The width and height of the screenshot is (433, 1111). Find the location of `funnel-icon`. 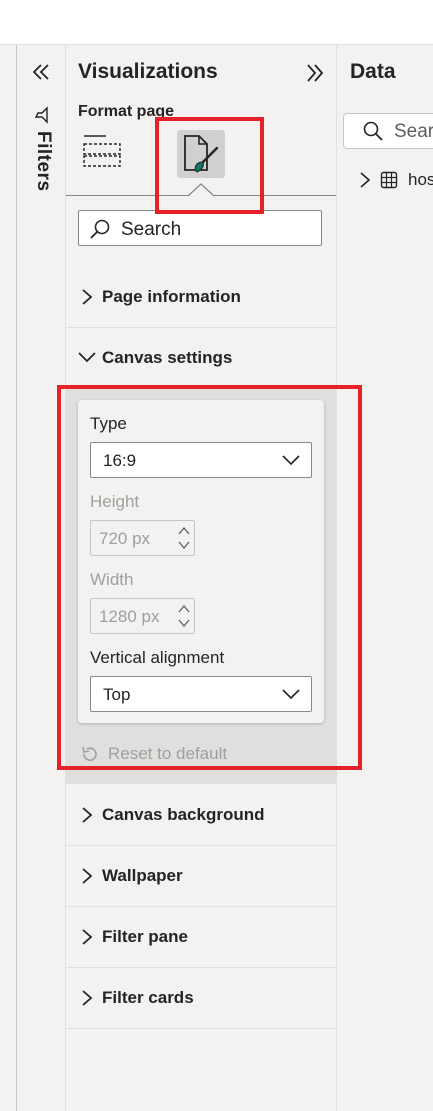

funnel-icon is located at coordinates (41, 115).